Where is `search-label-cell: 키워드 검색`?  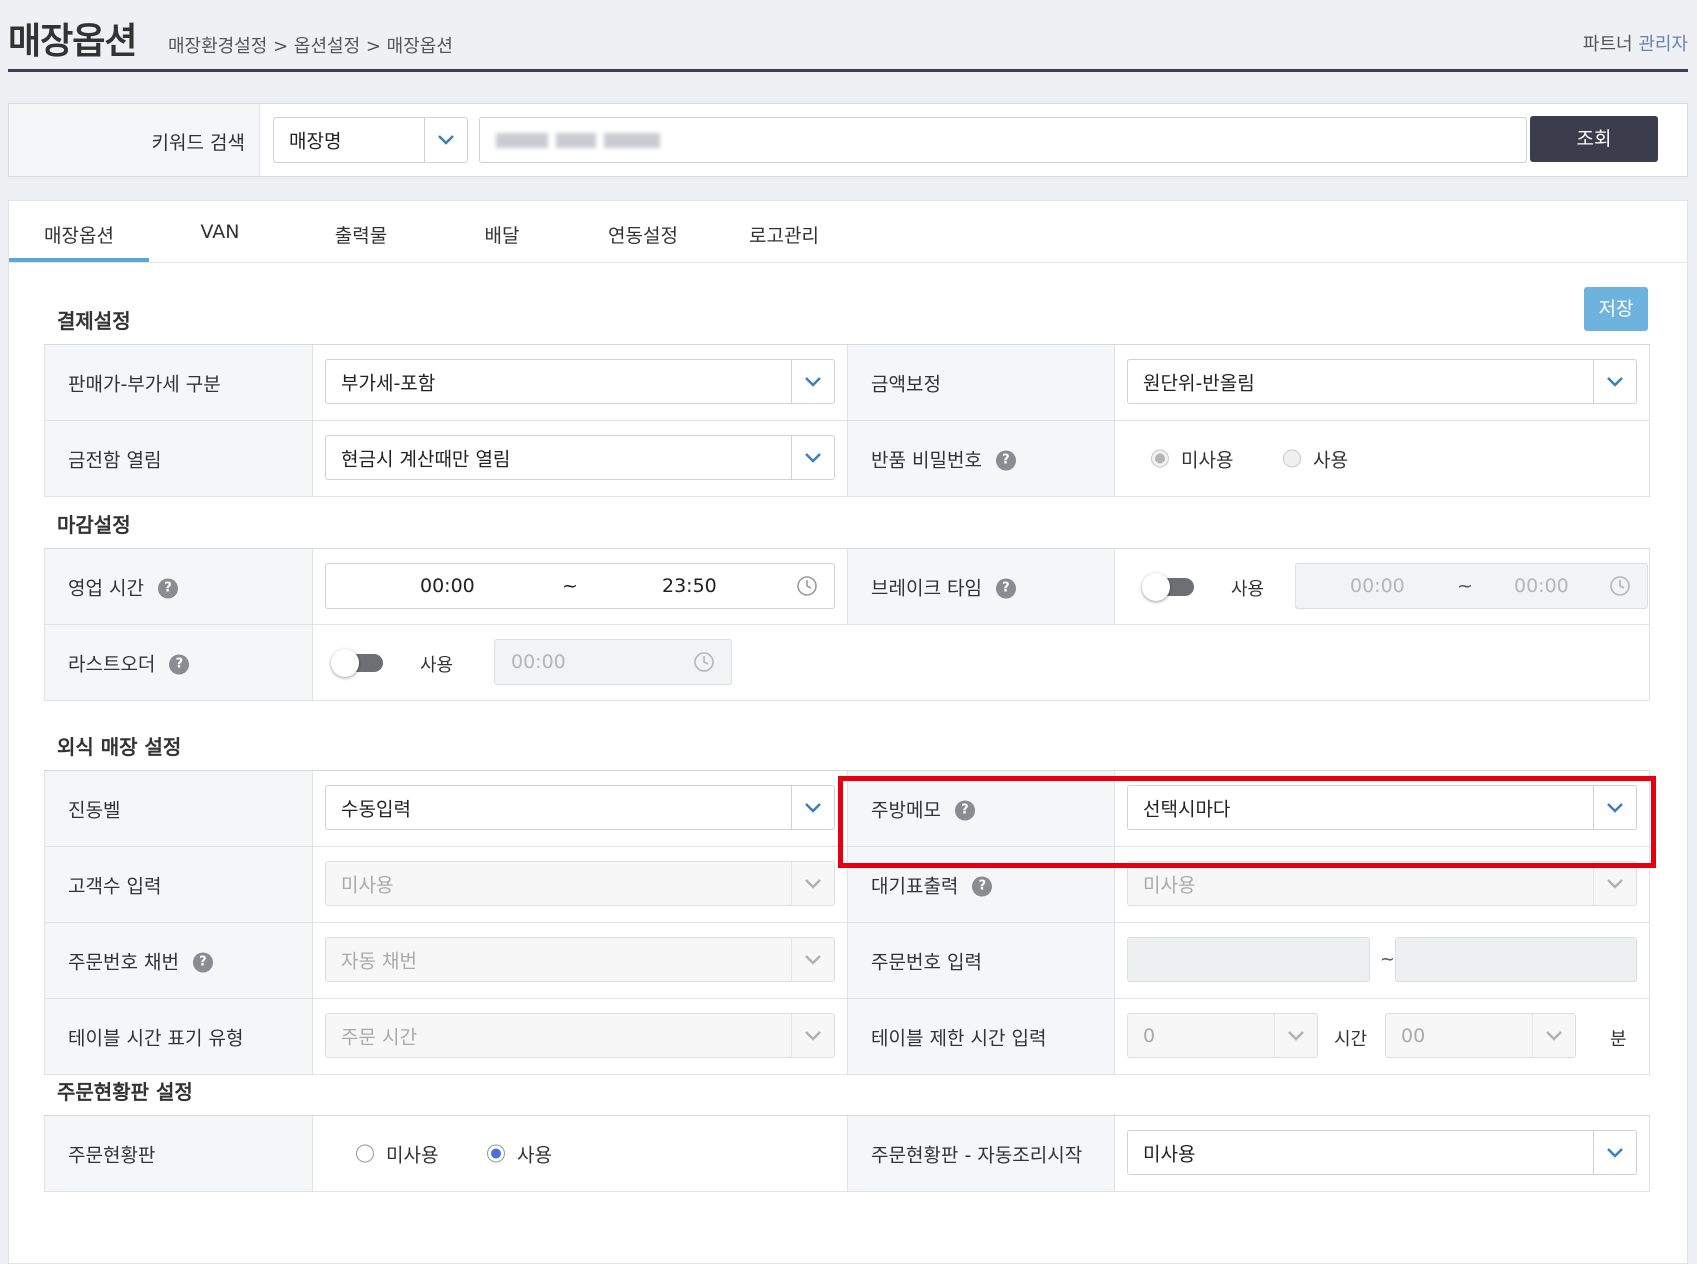 search-label-cell: 키워드 검색 is located at coordinates (134, 140).